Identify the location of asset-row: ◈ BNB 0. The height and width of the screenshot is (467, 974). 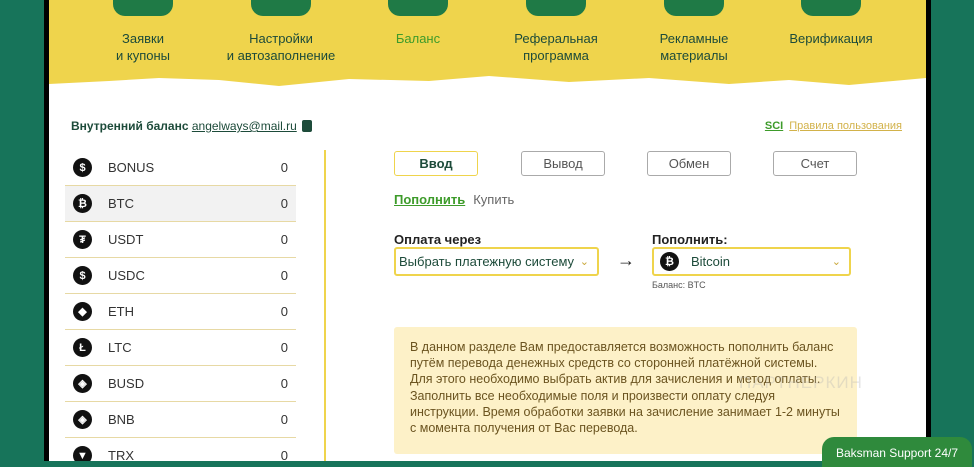
(180, 420).